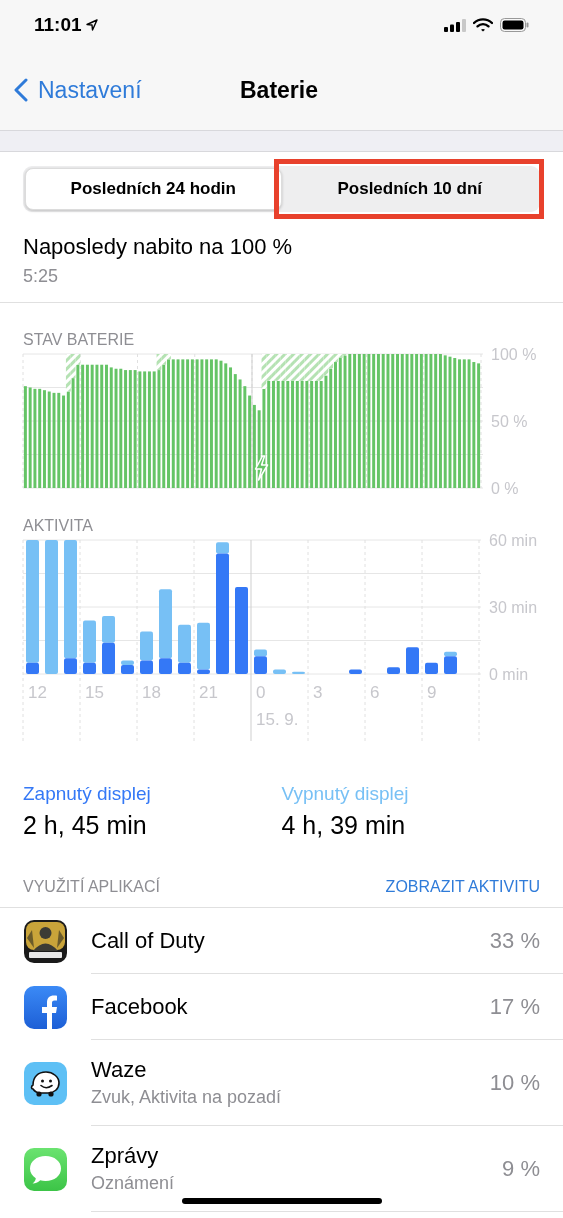 The width and height of the screenshot is (563, 1218). Describe the element at coordinates (509, 674) in the screenshot. I see `axis-label: 0 min` at that location.